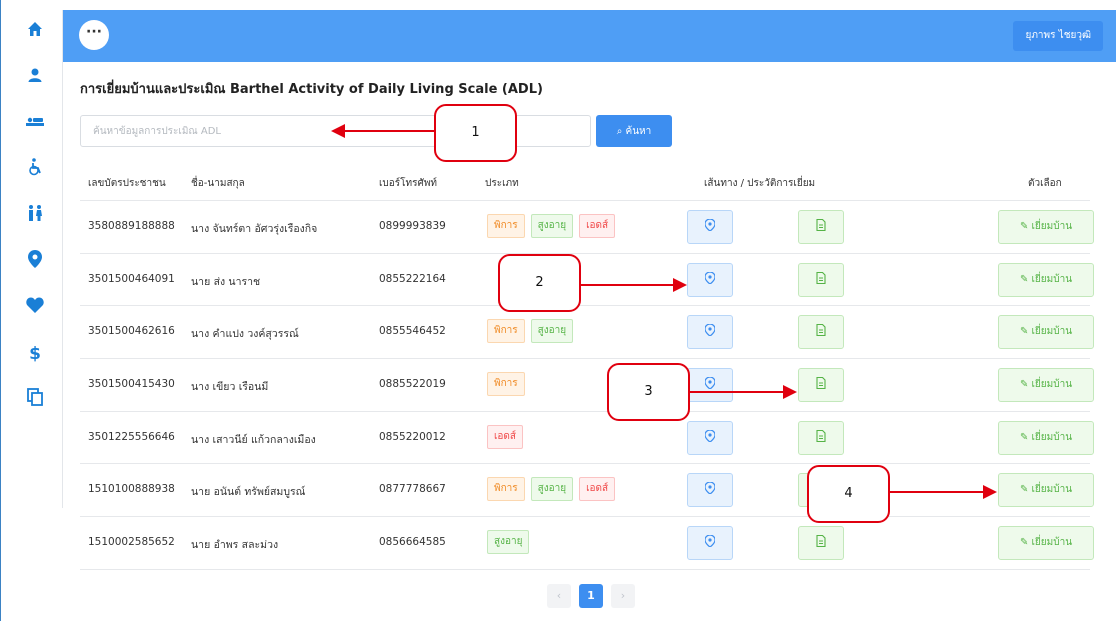  What do you see at coordinates (254, 229) in the screenshot?
I see `full-name: นาง จันทร์ตา อัศวรุ่งเรืองกิจ` at bounding box center [254, 229].